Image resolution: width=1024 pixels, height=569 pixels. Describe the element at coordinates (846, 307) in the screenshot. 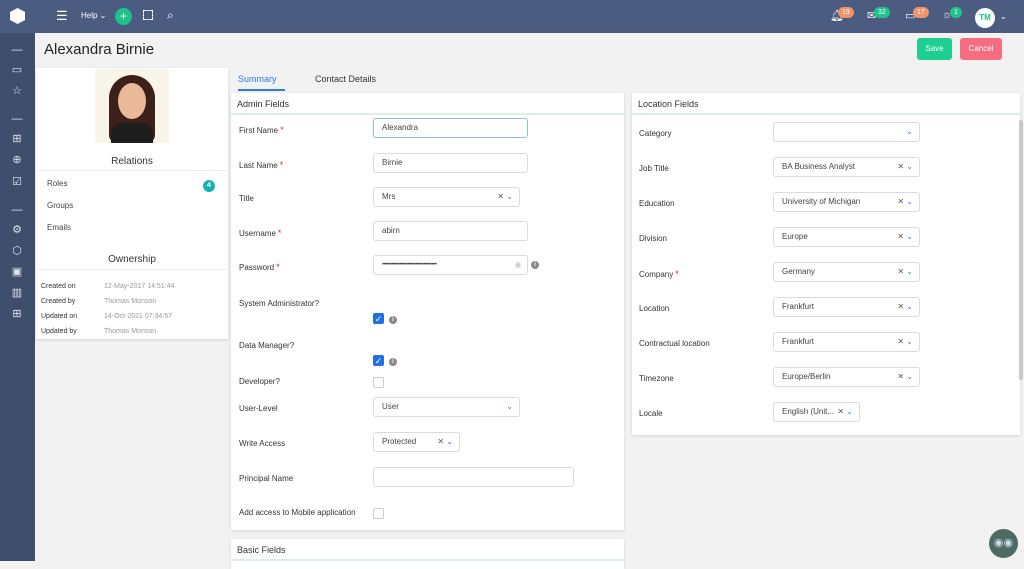

I see `location-select: Frankfurt ✕ ⌄` at that location.